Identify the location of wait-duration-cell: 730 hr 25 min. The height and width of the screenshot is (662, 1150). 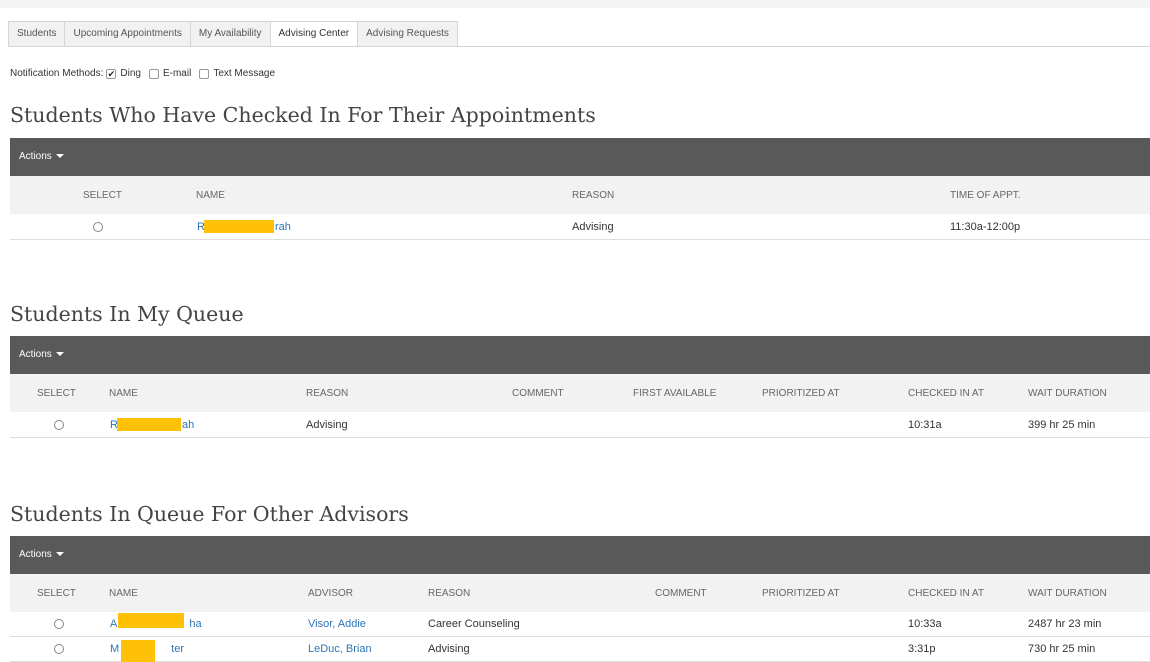
(1062, 649).